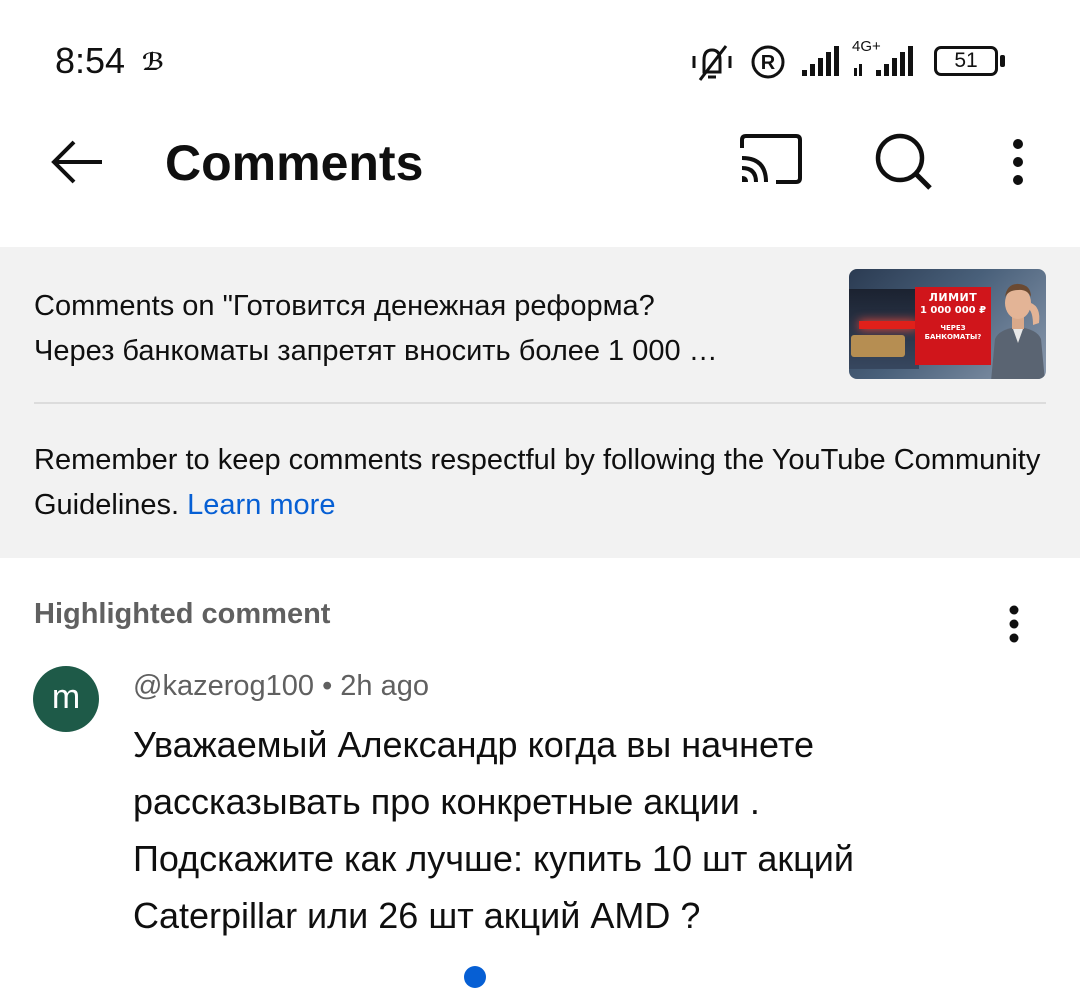 This screenshot has width=1080, height=988. I want to click on highlighted-comment-label: Highlighted comment, so click(182, 614).